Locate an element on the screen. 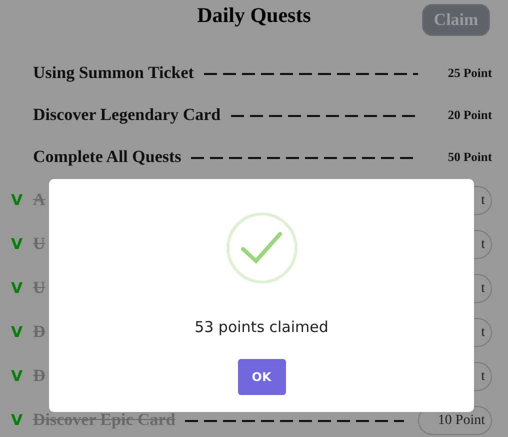 The height and width of the screenshot is (437, 508). page-title: Daily Quests is located at coordinates (254, 15).